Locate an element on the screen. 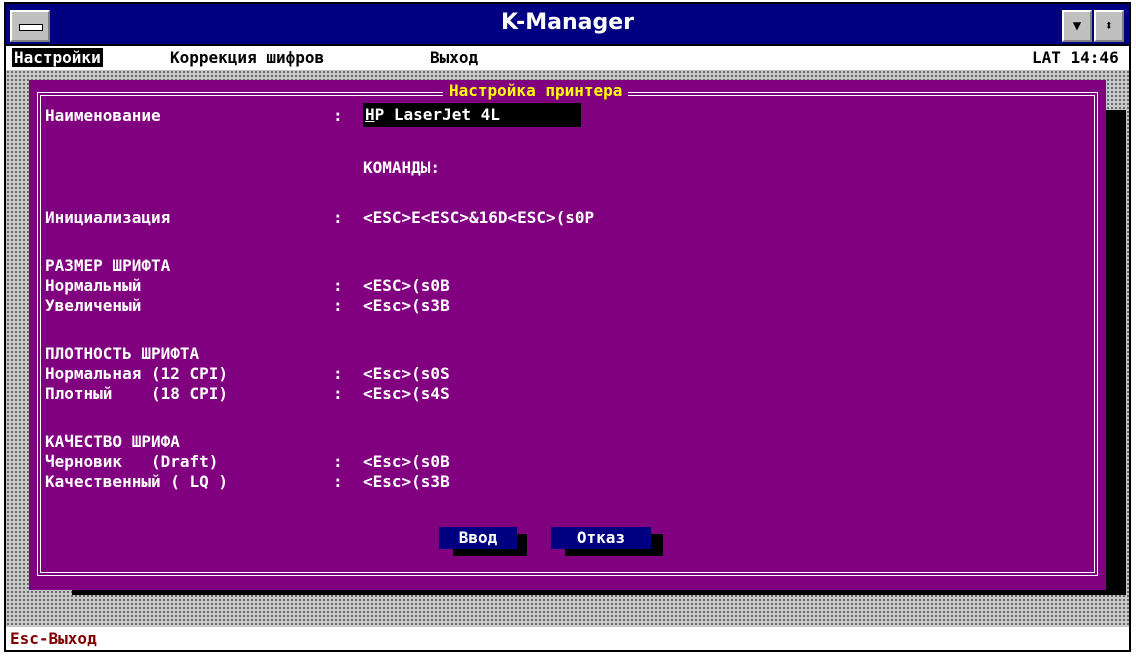 The width and height of the screenshot is (1136, 657). window-title: K-Manager is located at coordinates (567, 22).